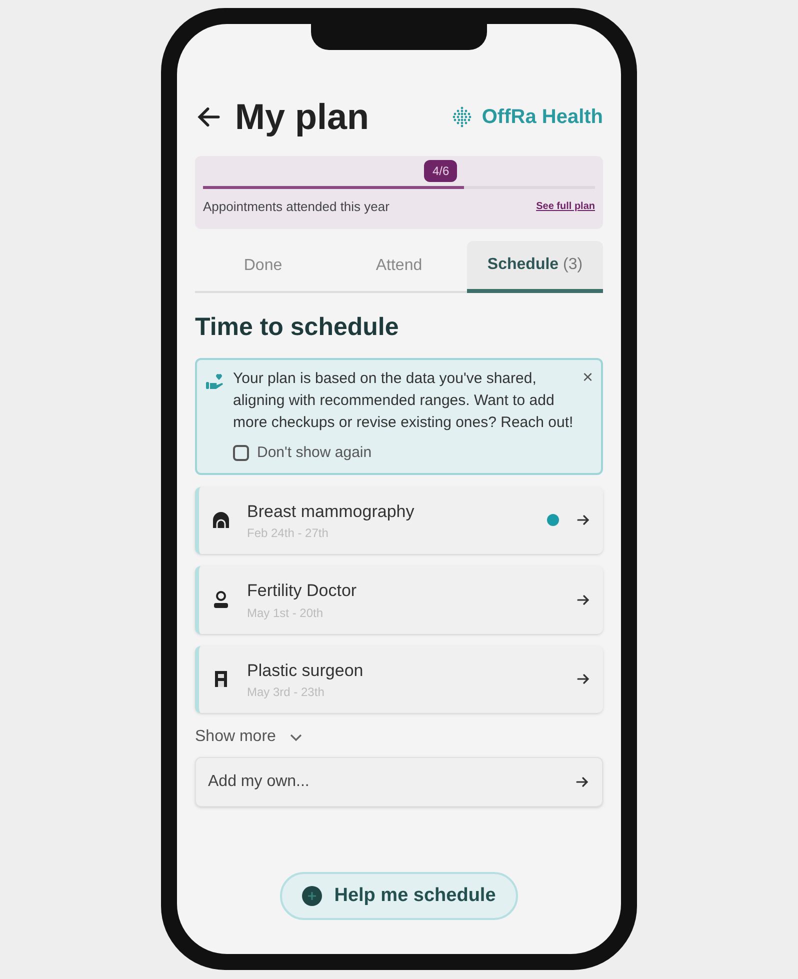  Describe the element at coordinates (249, 737) in the screenshot. I see `show-more-toggle: Show more` at that location.